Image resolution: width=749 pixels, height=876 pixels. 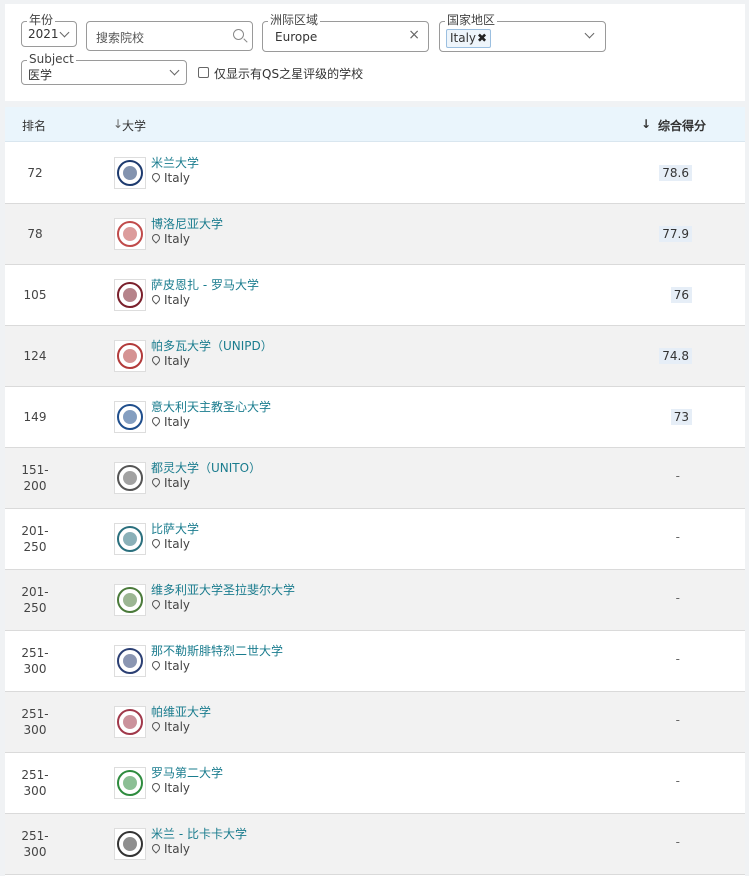 What do you see at coordinates (35, 234) in the screenshot?
I see `rank-cell: 78` at bounding box center [35, 234].